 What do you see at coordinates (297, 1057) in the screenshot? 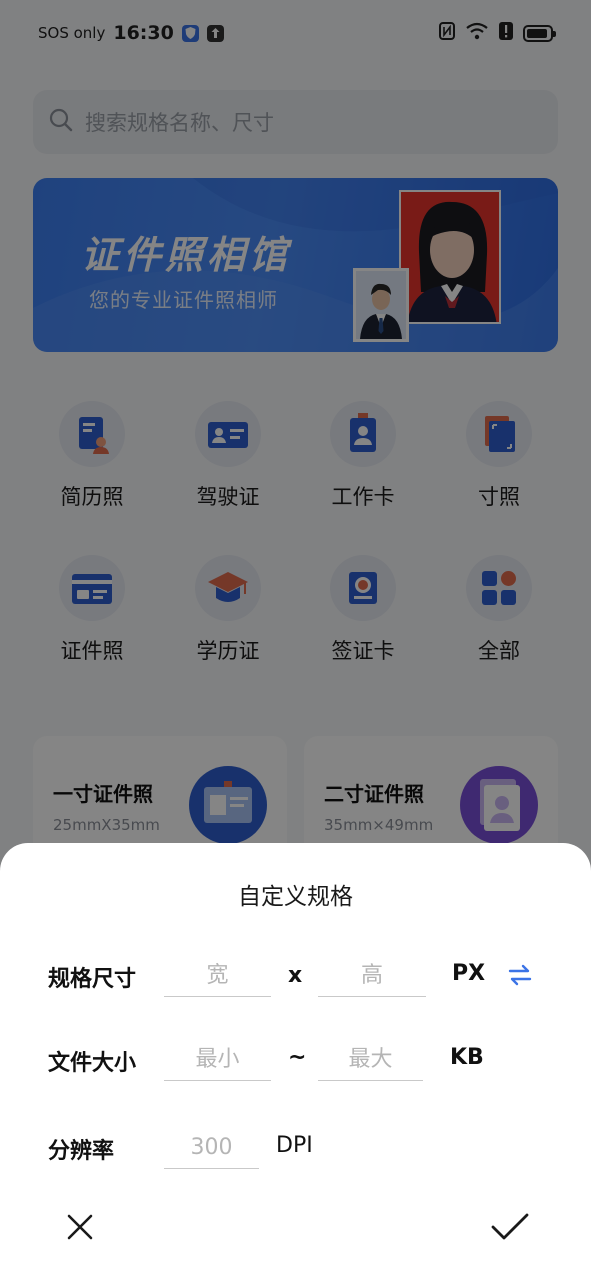
I see `range-tilde: ~` at bounding box center [297, 1057].